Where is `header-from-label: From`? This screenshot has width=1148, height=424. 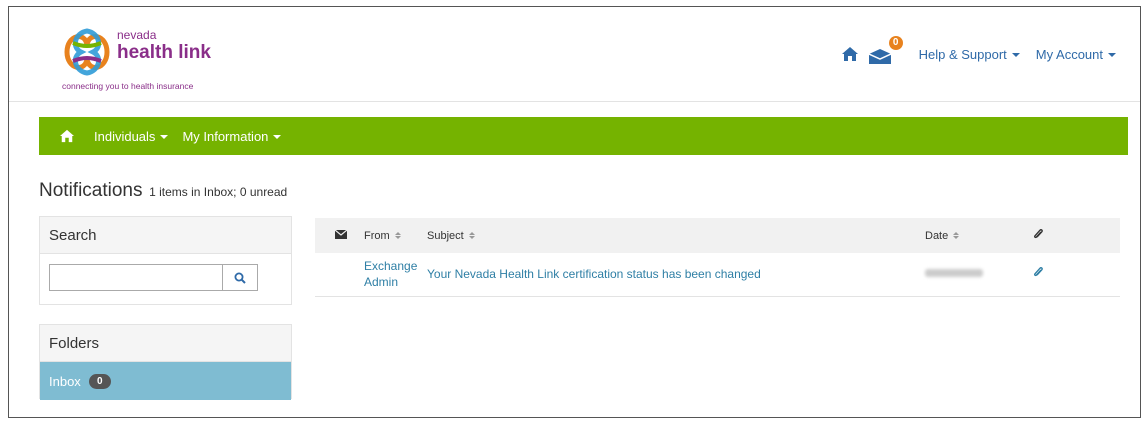
header-from-label: From is located at coordinates (377, 235).